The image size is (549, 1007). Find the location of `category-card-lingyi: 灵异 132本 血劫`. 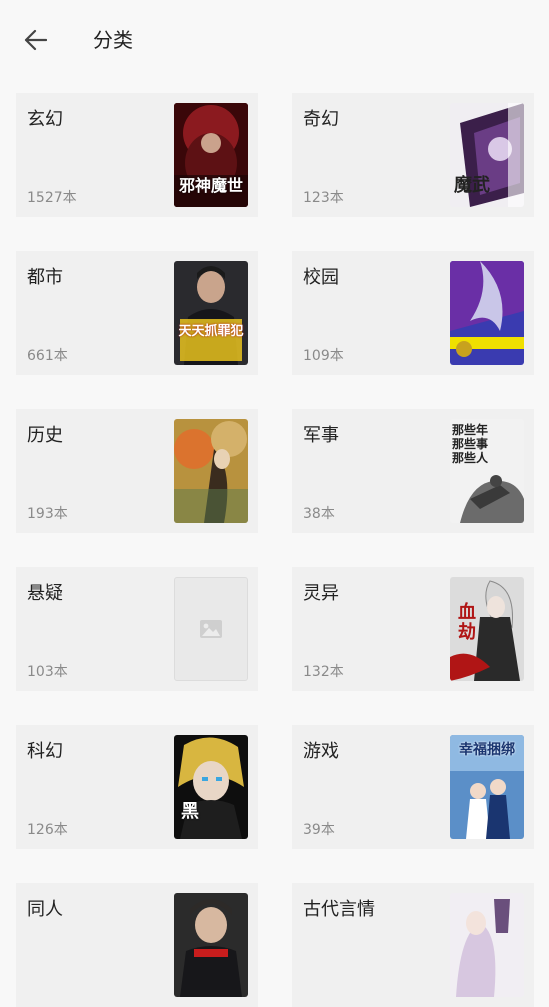

category-card-lingyi: 灵异 132本 血劫 is located at coordinates (413, 629).